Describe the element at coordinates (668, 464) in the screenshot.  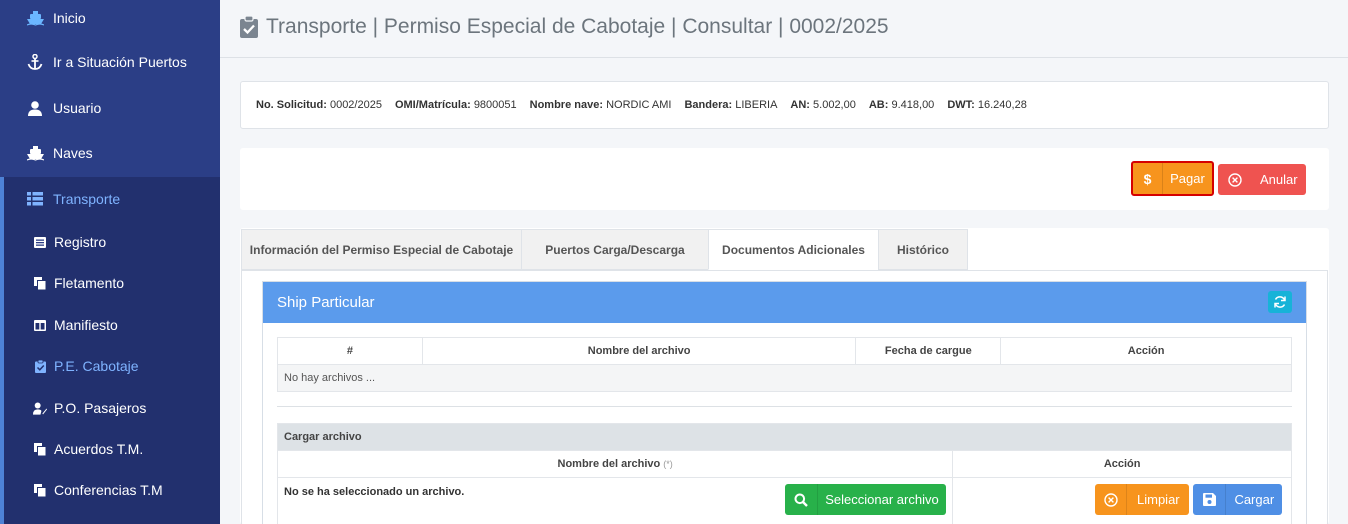
I see `required-mark: (*)` at that location.